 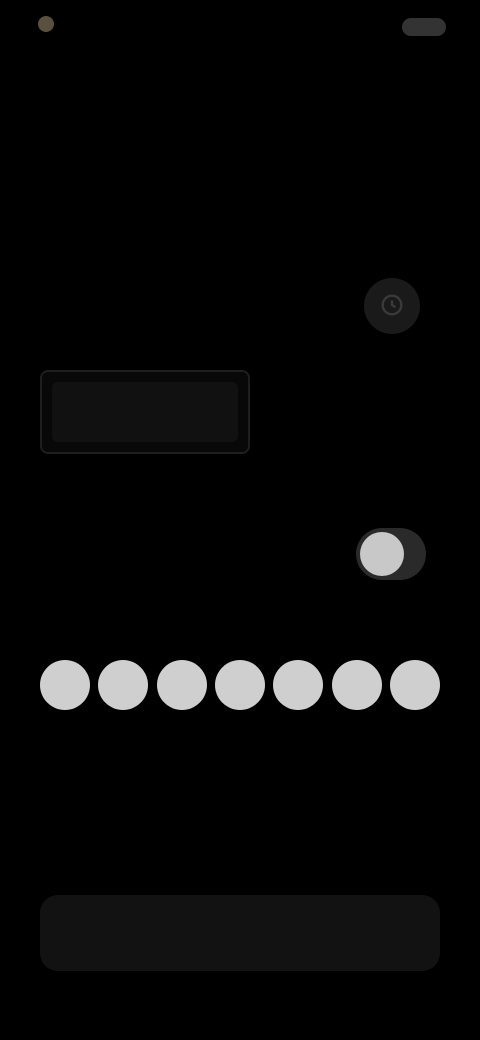 I want to click on status-indicator-icon, so click(x=46, y=24).